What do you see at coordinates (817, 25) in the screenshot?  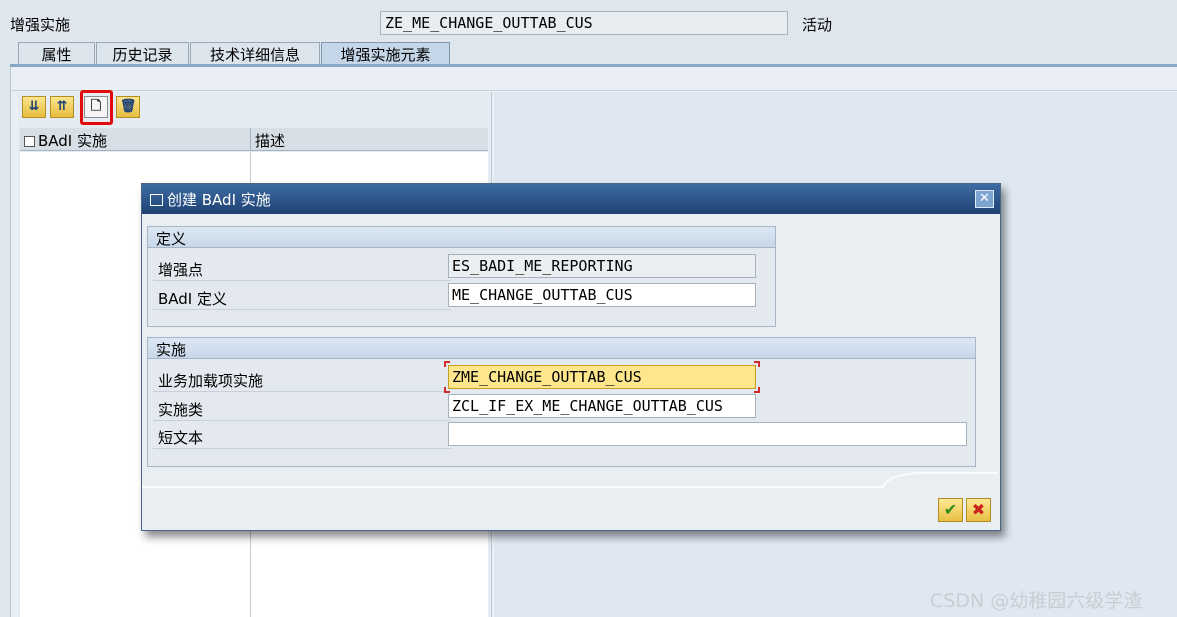 I see `status-text: 活动` at bounding box center [817, 25].